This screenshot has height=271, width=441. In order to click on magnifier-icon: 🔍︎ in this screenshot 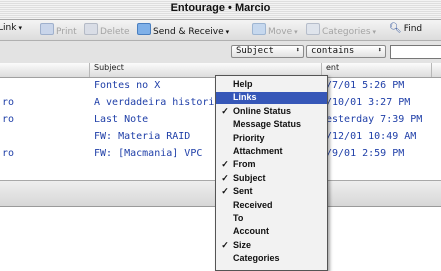, I will do `click(395, 28)`.